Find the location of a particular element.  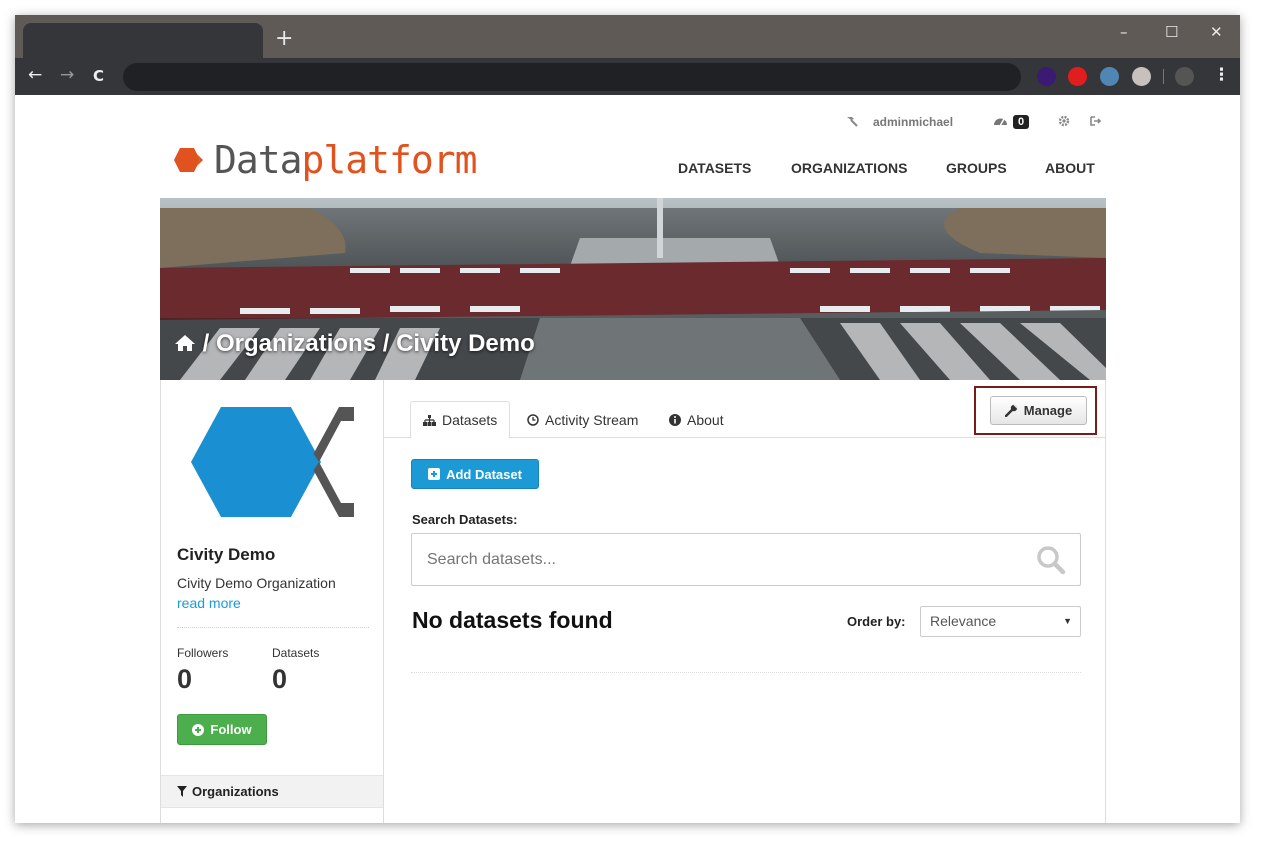

maximize-button: ☐ is located at coordinates (1171, 32).